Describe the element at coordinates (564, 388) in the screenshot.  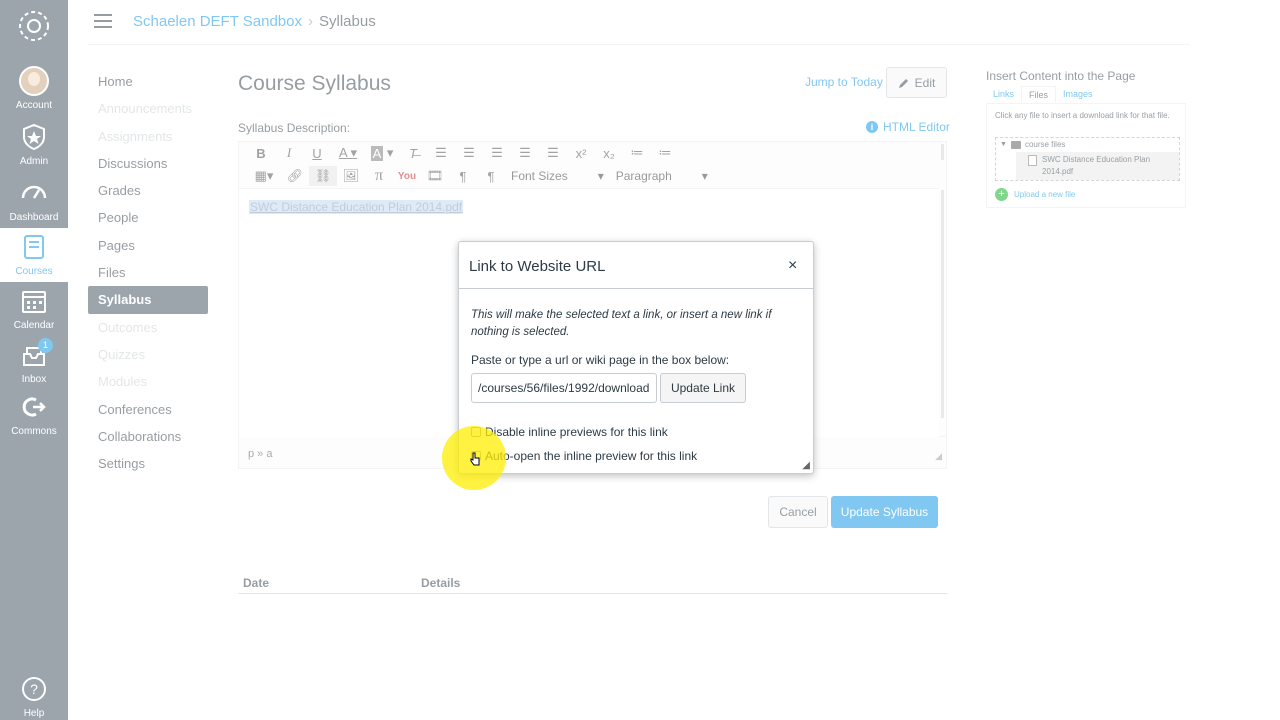
I see `url-input` at that location.